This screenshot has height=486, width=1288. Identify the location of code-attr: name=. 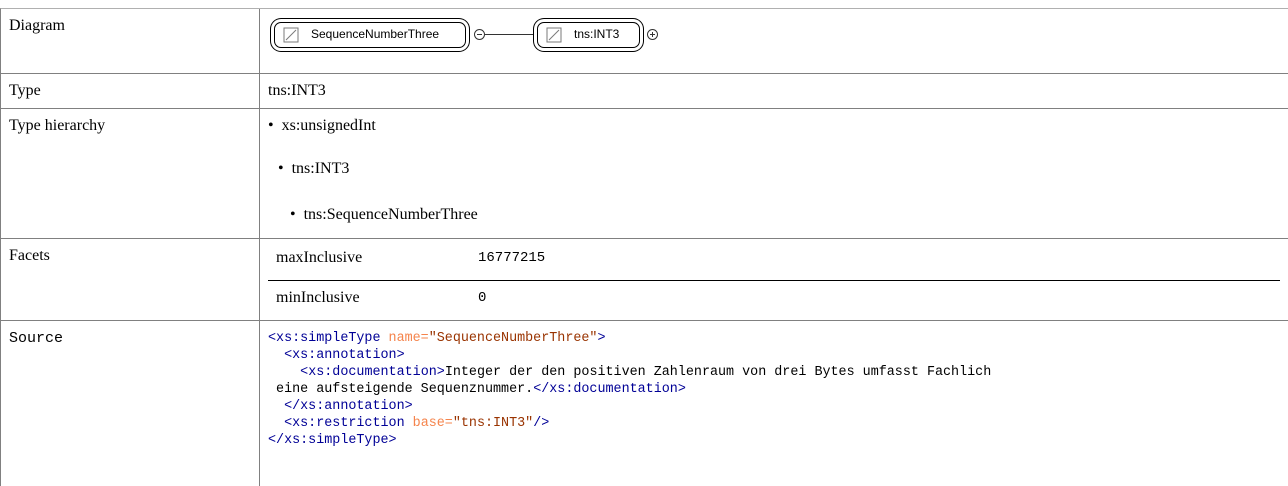
(404, 338).